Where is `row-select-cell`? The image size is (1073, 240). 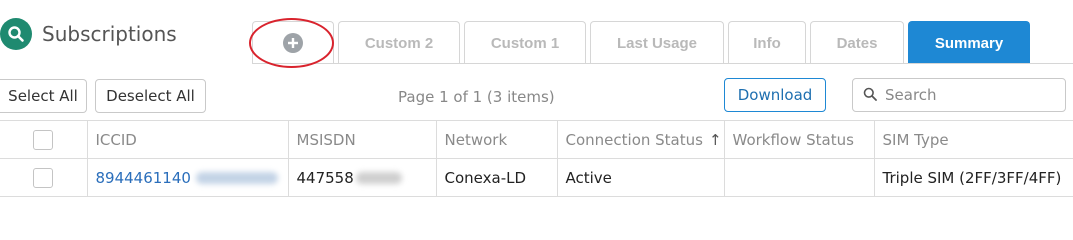 row-select-cell is located at coordinates (44, 177).